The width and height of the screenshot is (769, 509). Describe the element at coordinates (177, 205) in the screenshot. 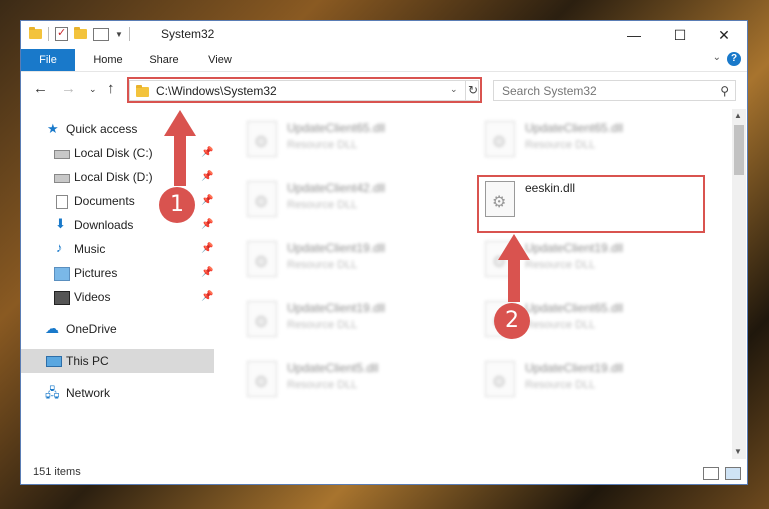

I see `step-marker-1: 1` at that location.